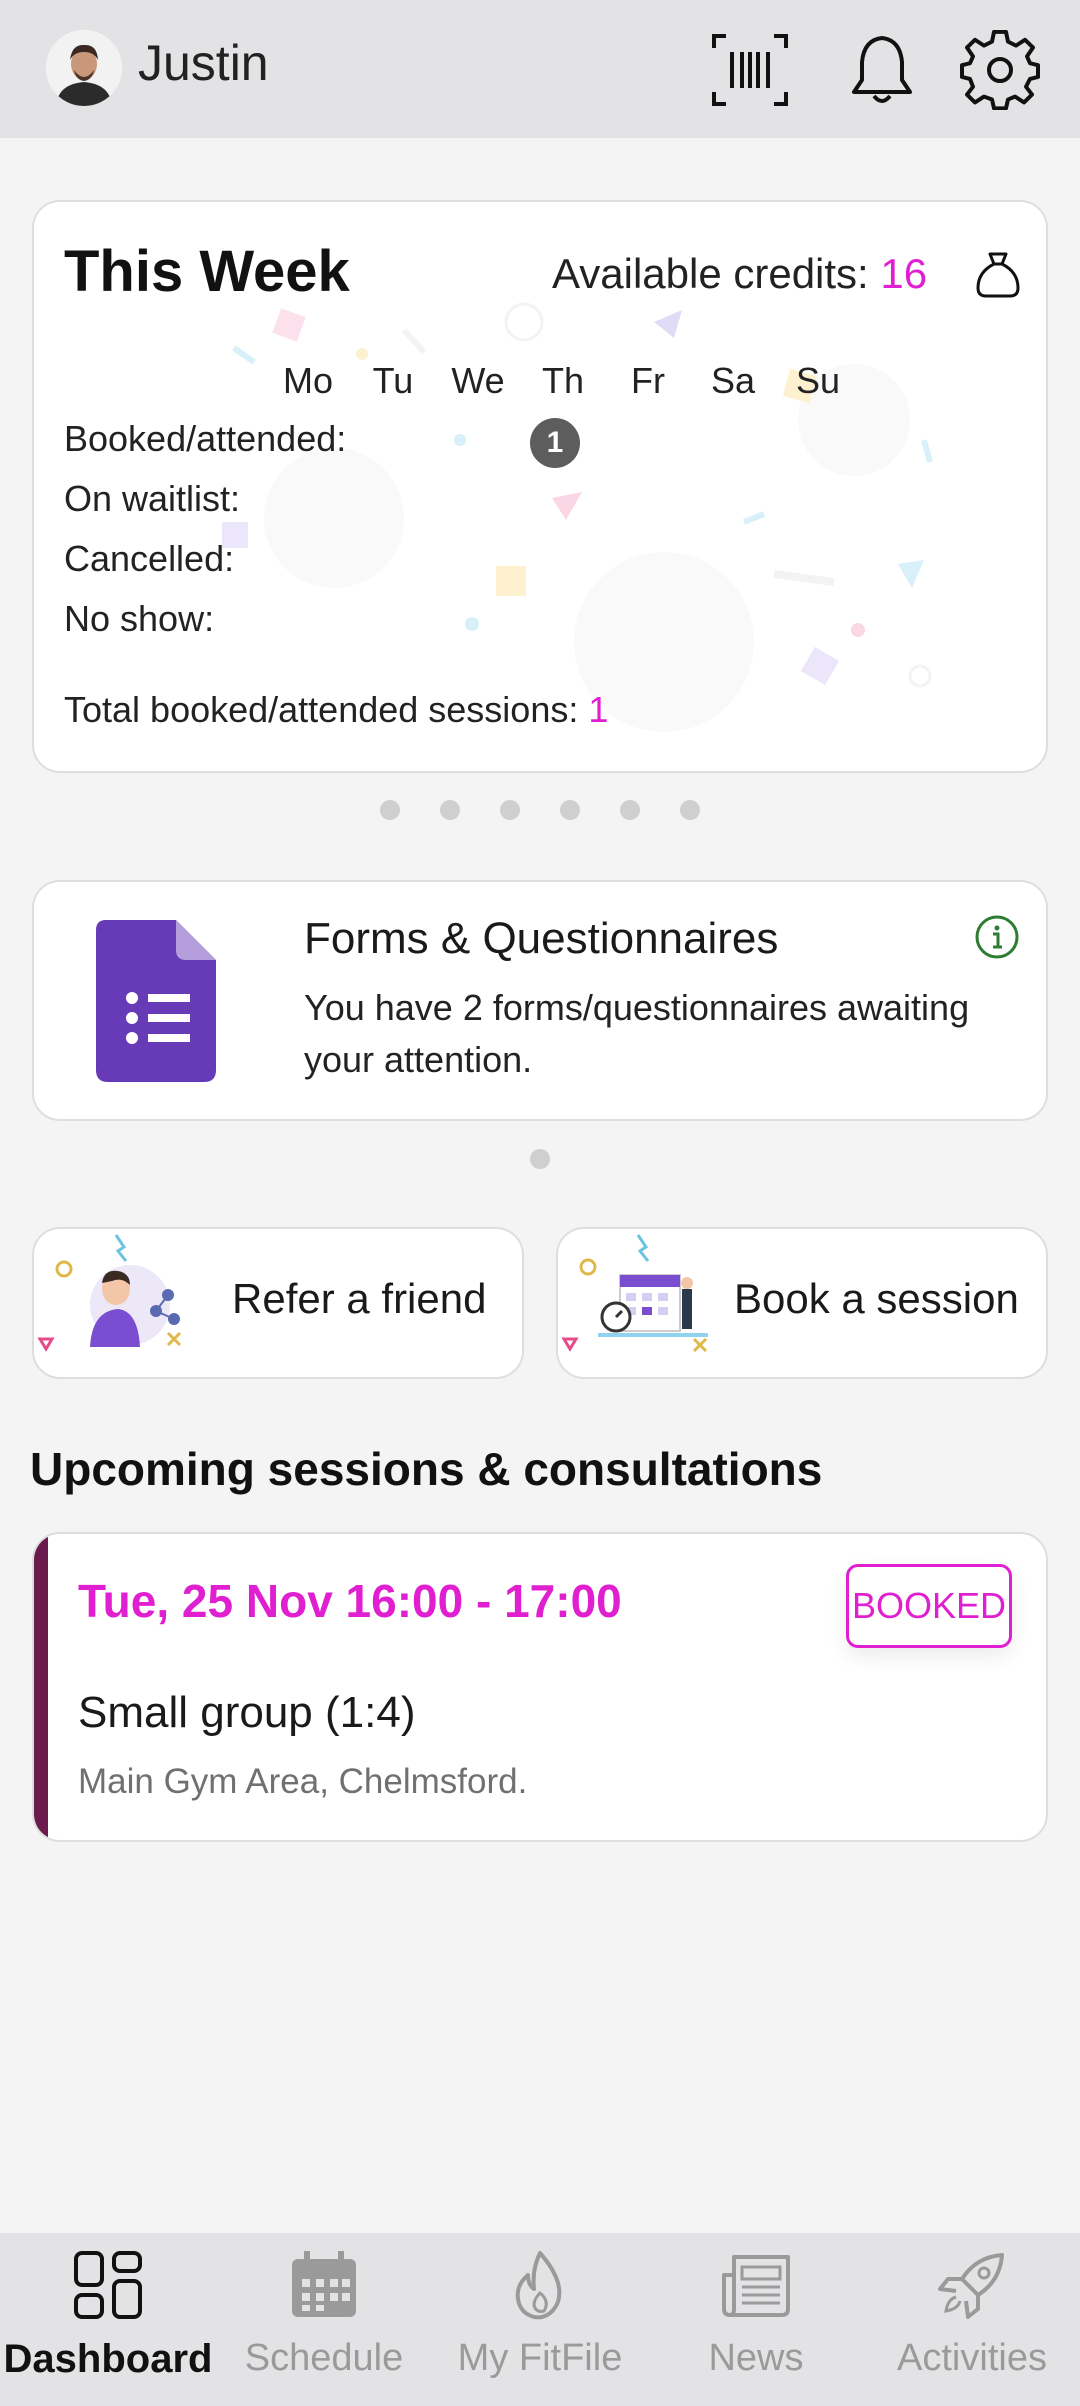 The height and width of the screenshot is (2406, 1080). I want to click on total-value: 1, so click(598, 709).